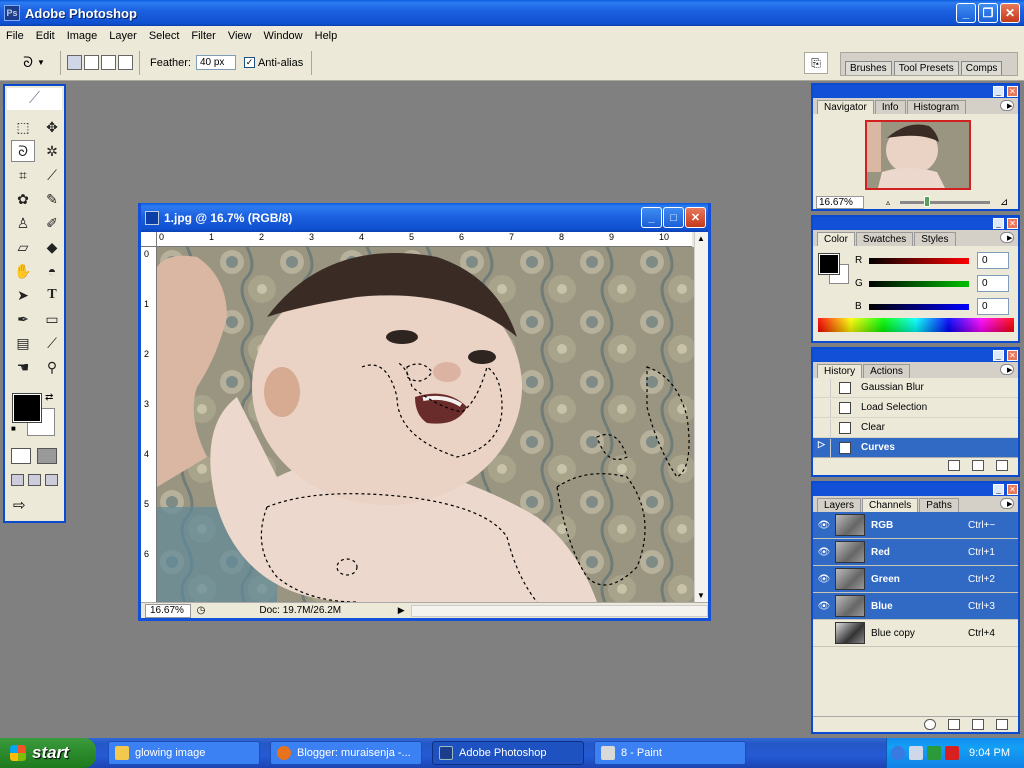  Describe the element at coordinates (988, 13) in the screenshot. I see `restore-button: ❐` at that location.